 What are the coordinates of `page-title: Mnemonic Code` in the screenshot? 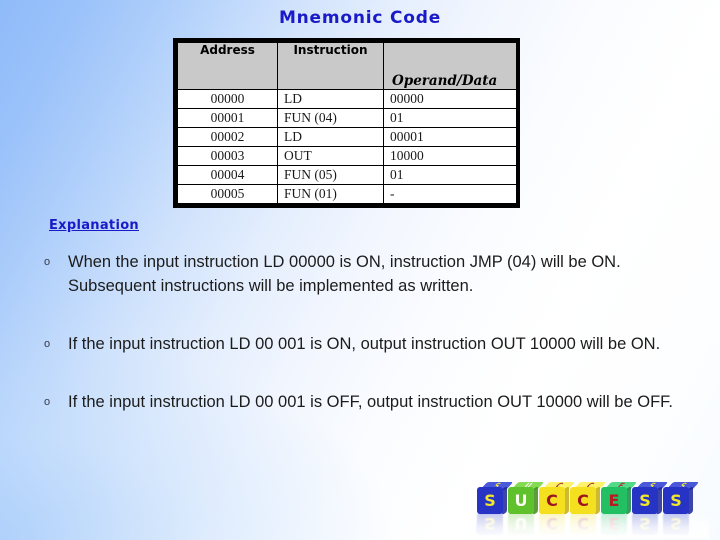 It's located at (360, 18).